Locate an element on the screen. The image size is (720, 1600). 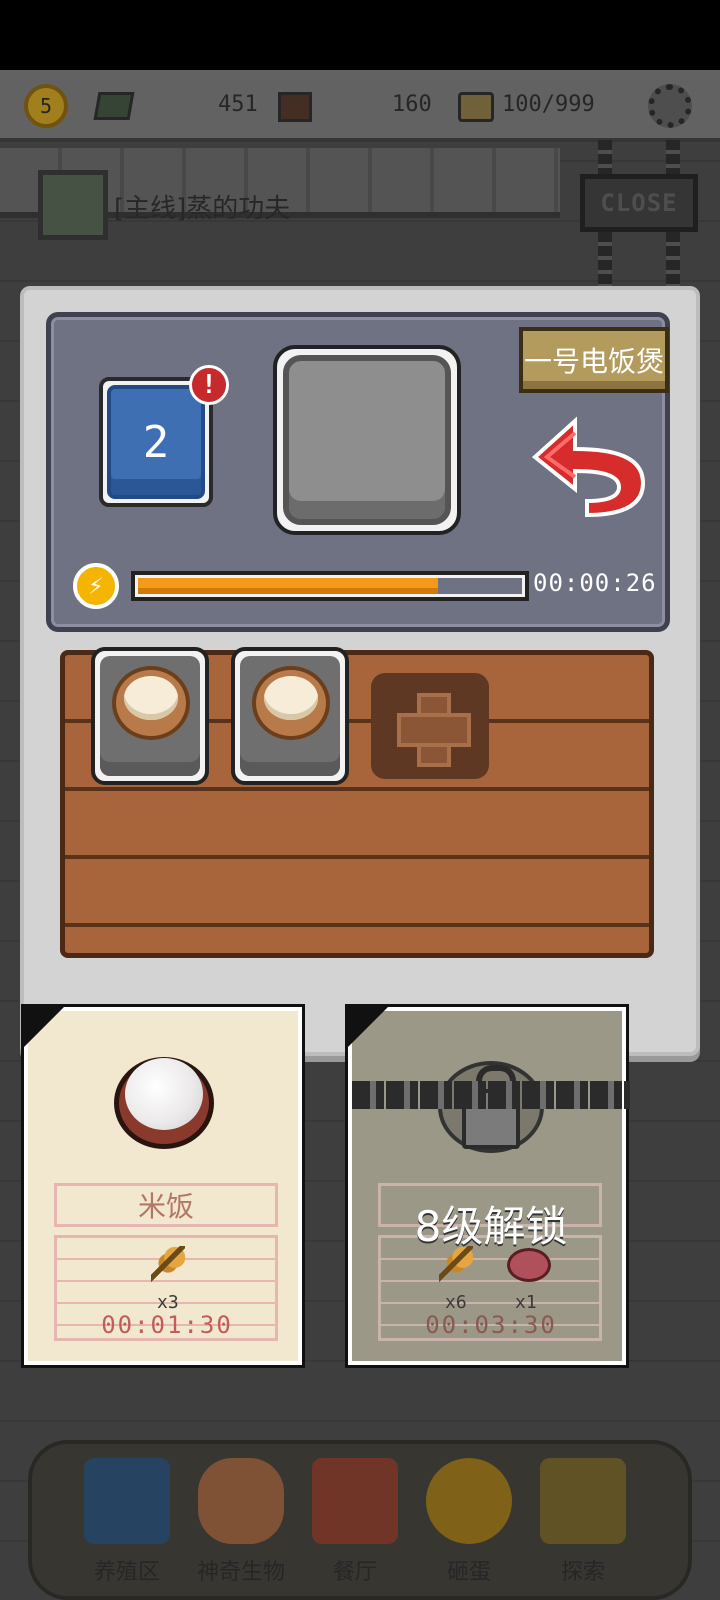
recipe-card-locked: x6 x1 8级解锁 00:03:30 is located at coordinates (487, 1186).